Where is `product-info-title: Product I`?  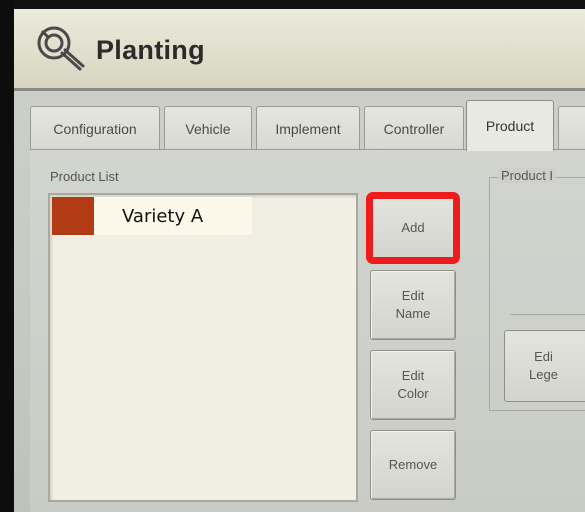 product-info-title: Product I is located at coordinates (527, 175).